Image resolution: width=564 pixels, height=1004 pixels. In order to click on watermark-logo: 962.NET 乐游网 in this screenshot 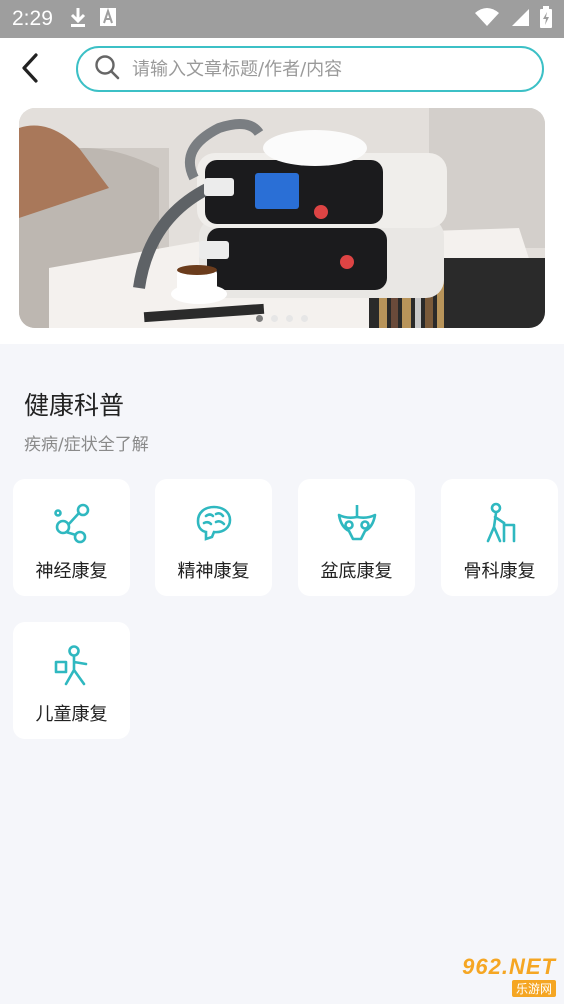, I will do `click(490, 976)`.